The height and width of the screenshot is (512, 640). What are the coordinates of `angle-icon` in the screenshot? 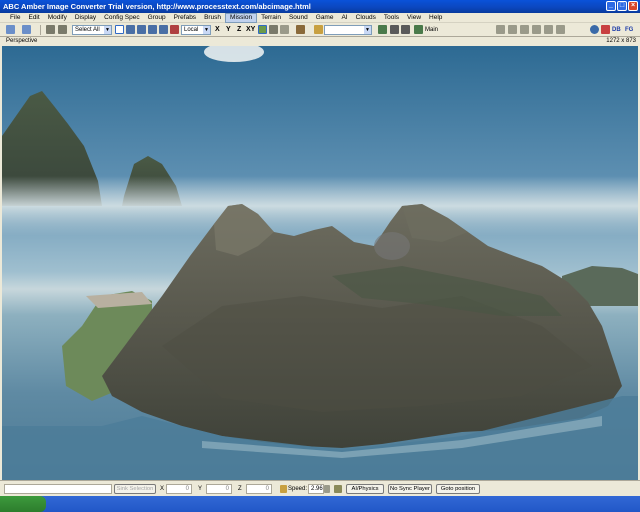 It's located at (300, 29).